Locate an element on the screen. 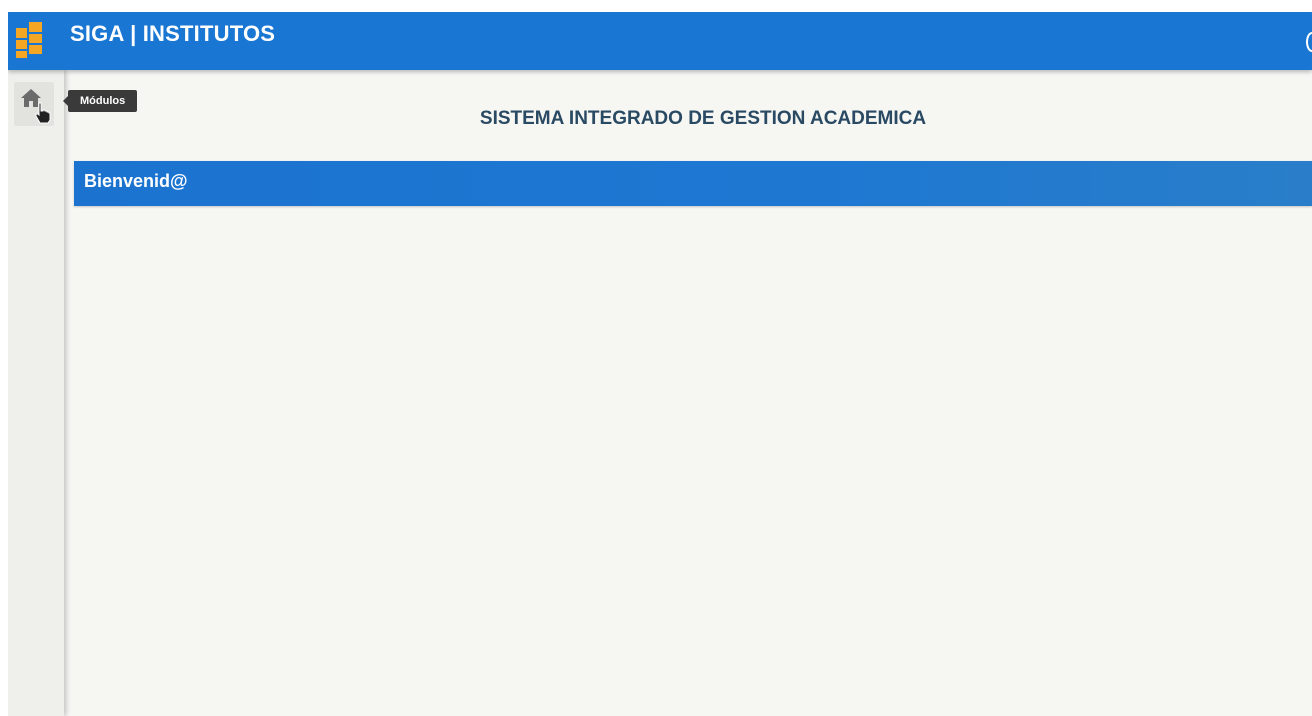 The height and width of the screenshot is (716, 1312). page-title: SISTEMA INTEGRADO DE GESTION ACADEMICA is located at coordinates (703, 118).